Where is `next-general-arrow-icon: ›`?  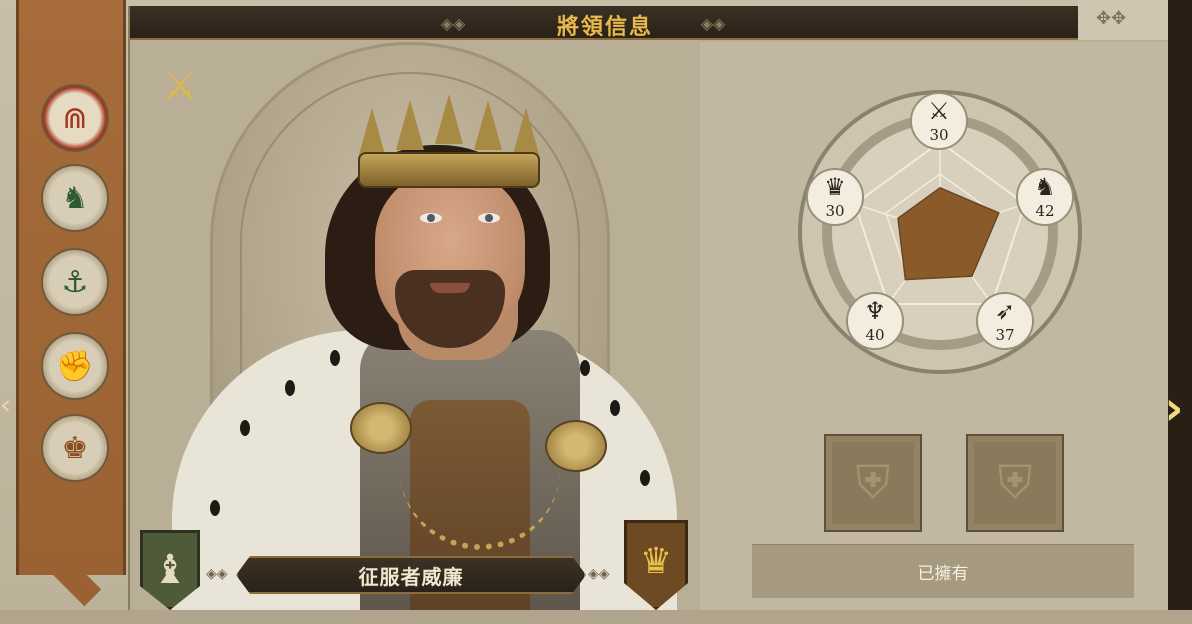
next-general-arrow-icon: › is located at coordinates (1174, 408).